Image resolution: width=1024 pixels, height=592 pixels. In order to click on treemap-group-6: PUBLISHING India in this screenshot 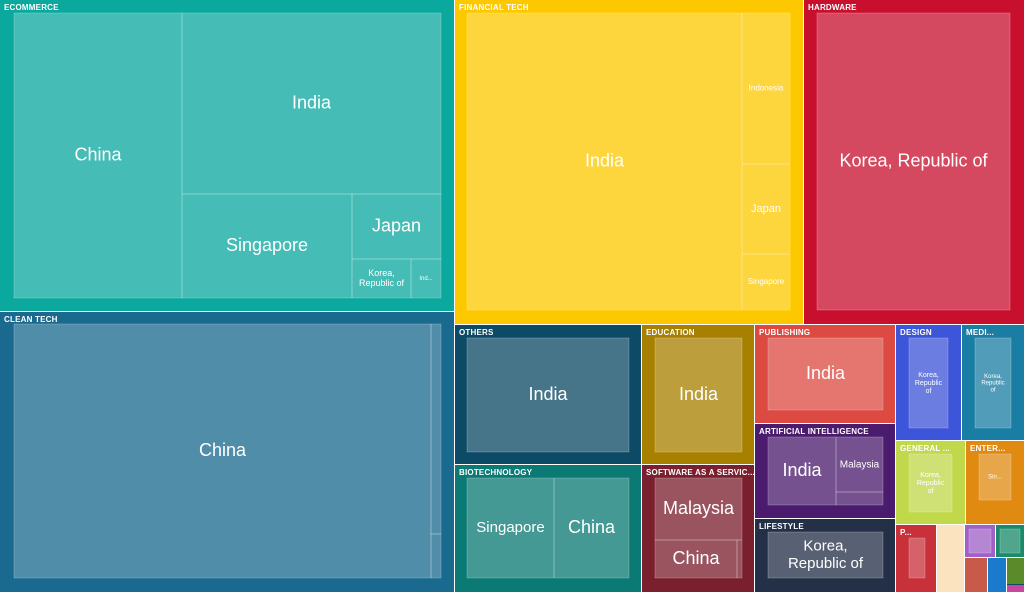, I will do `click(825, 374)`.